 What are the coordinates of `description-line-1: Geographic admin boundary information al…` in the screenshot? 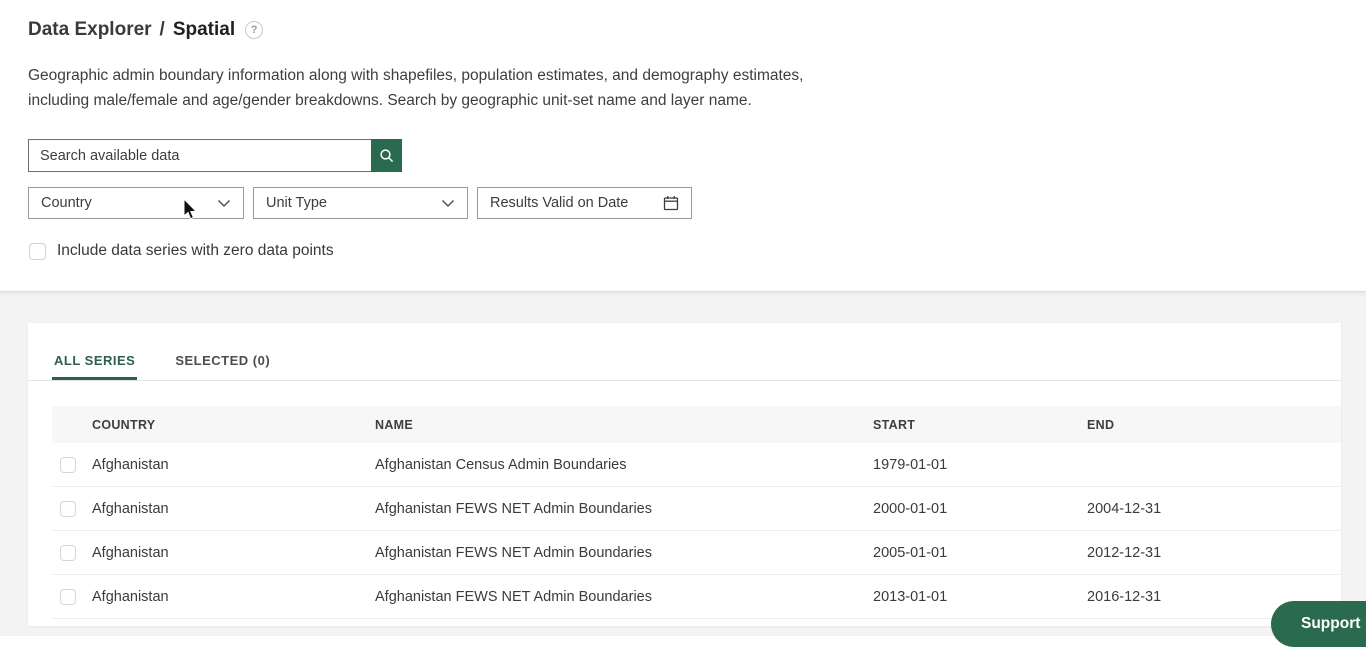 It's located at (416, 75).